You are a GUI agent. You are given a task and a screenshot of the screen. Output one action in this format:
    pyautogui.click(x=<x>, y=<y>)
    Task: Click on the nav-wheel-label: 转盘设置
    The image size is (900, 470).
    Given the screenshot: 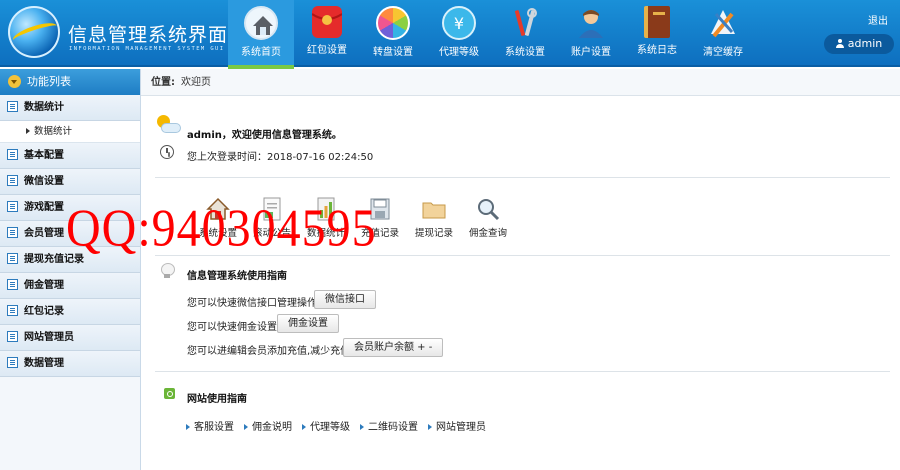 What is the action you would take?
    pyautogui.click(x=393, y=52)
    